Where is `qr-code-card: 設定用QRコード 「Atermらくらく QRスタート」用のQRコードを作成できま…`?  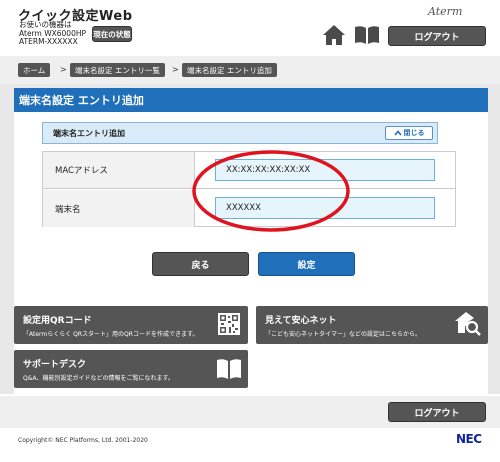 qr-code-card: 設定用QRコード 「Atermらくらく QRスタート」用のQRコードを作成できま… is located at coordinates (131, 325).